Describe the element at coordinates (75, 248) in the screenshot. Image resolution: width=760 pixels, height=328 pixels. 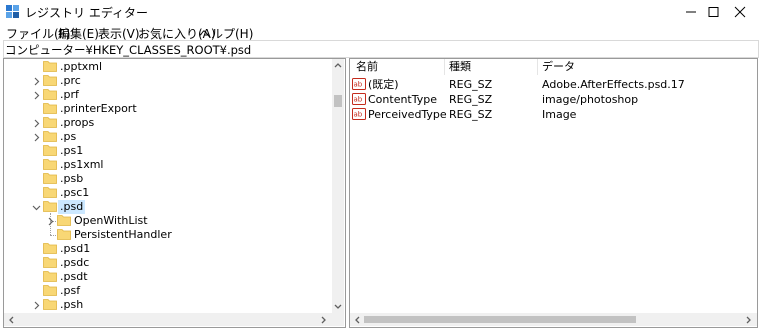
I see `tree-item-label: .psd1` at that location.